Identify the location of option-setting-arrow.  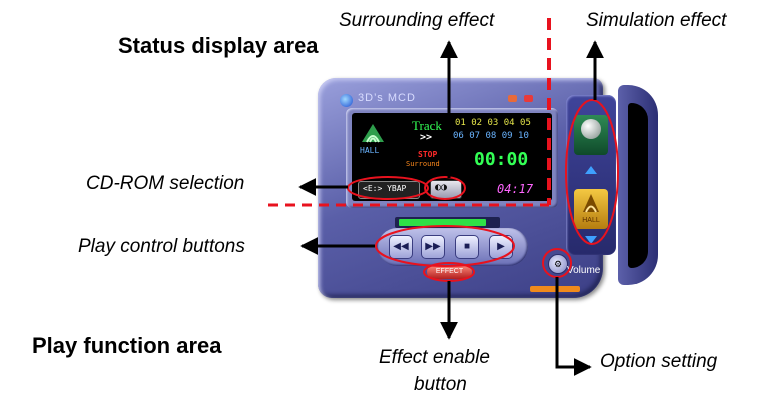
(573, 326).